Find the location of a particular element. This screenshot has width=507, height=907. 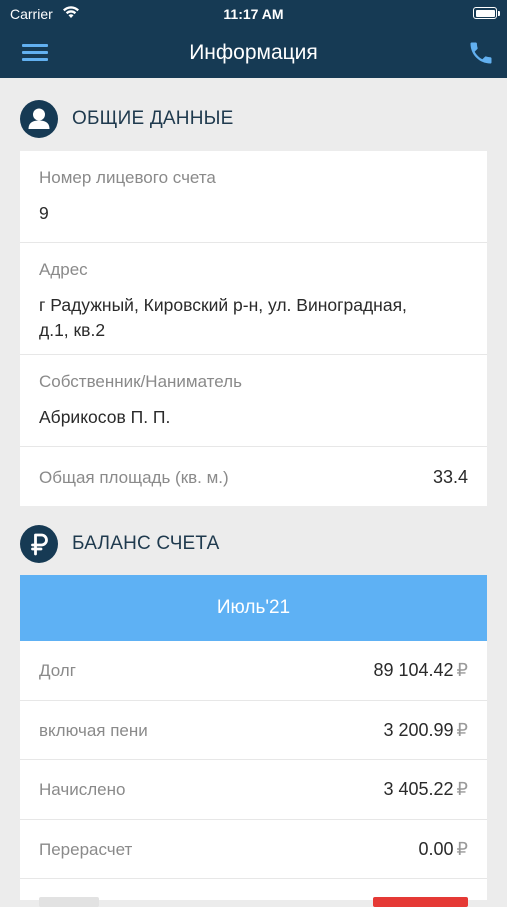

penalty-row: включая пени 3 200.99 ₽ is located at coordinates (253, 730).